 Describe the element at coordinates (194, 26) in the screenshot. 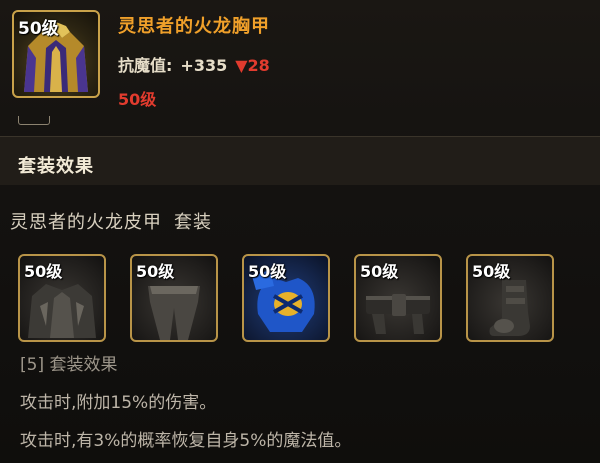

I see `item-name: 灵思者的火龙胸甲` at that location.